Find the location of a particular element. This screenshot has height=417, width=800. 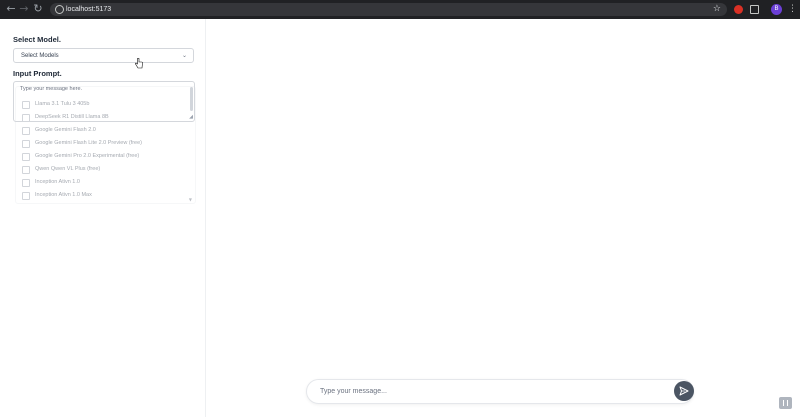

model-option-label: Inception Ativn 1.0 Max is located at coordinates (63, 195).